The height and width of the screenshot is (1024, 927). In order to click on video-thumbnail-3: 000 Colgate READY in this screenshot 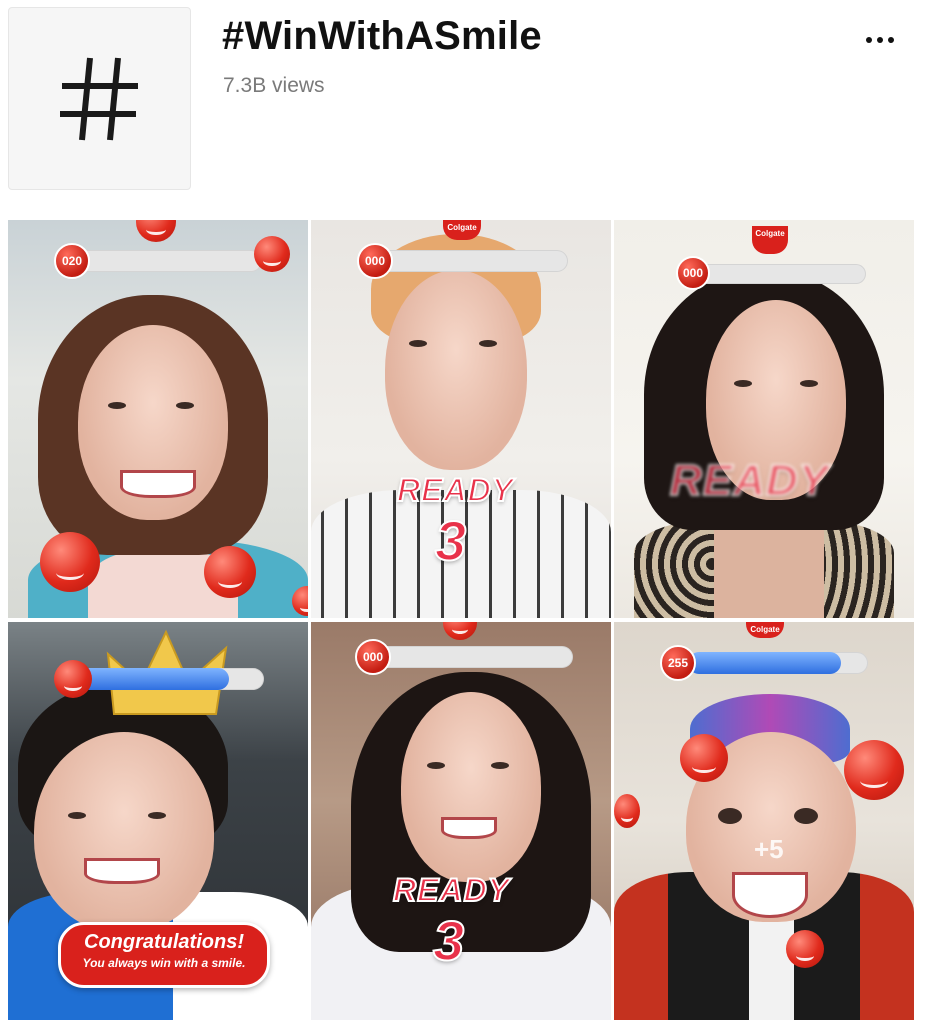, I will do `click(764, 419)`.